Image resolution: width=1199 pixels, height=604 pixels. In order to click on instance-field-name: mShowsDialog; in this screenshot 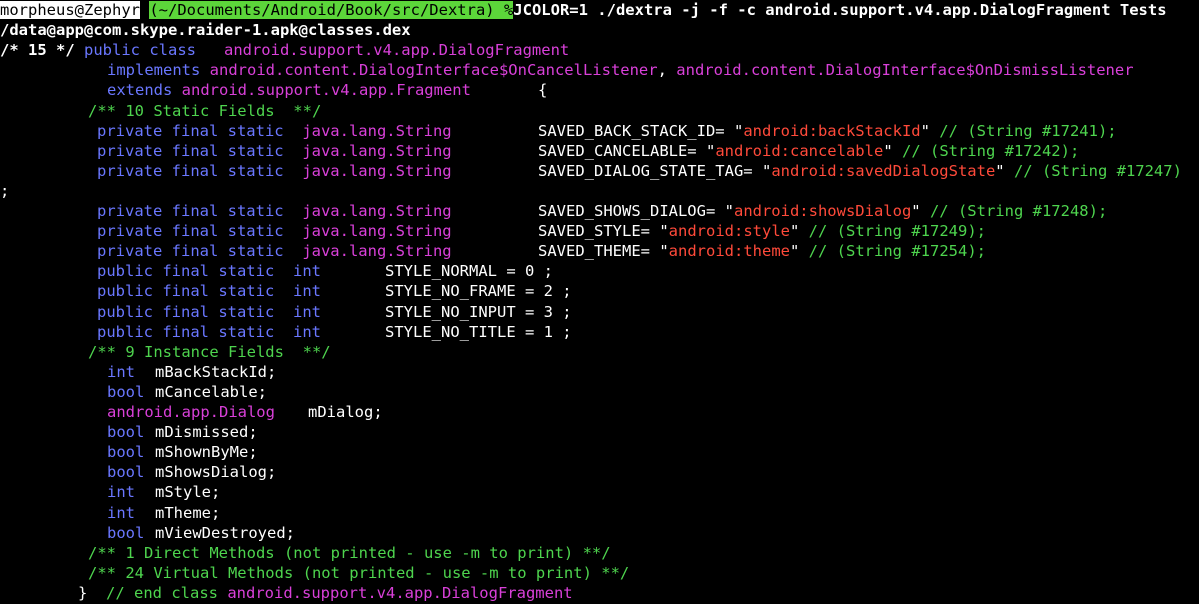, I will do `click(216, 472)`.